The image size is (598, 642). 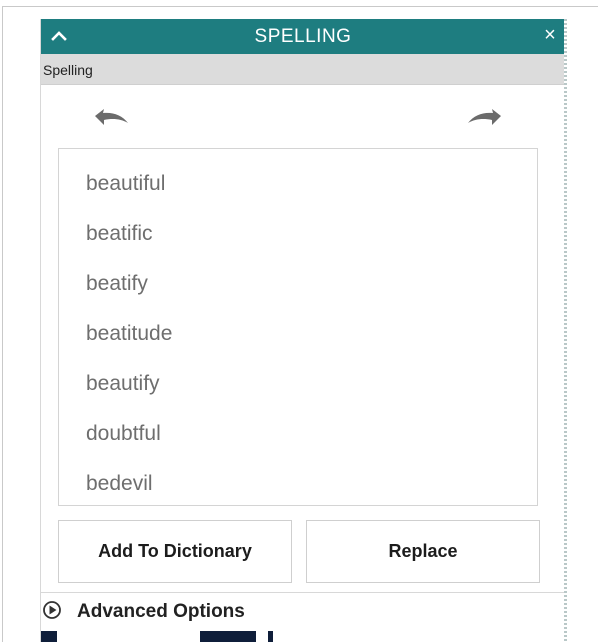 I want to click on suggestion-item: doubtful, so click(x=123, y=434).